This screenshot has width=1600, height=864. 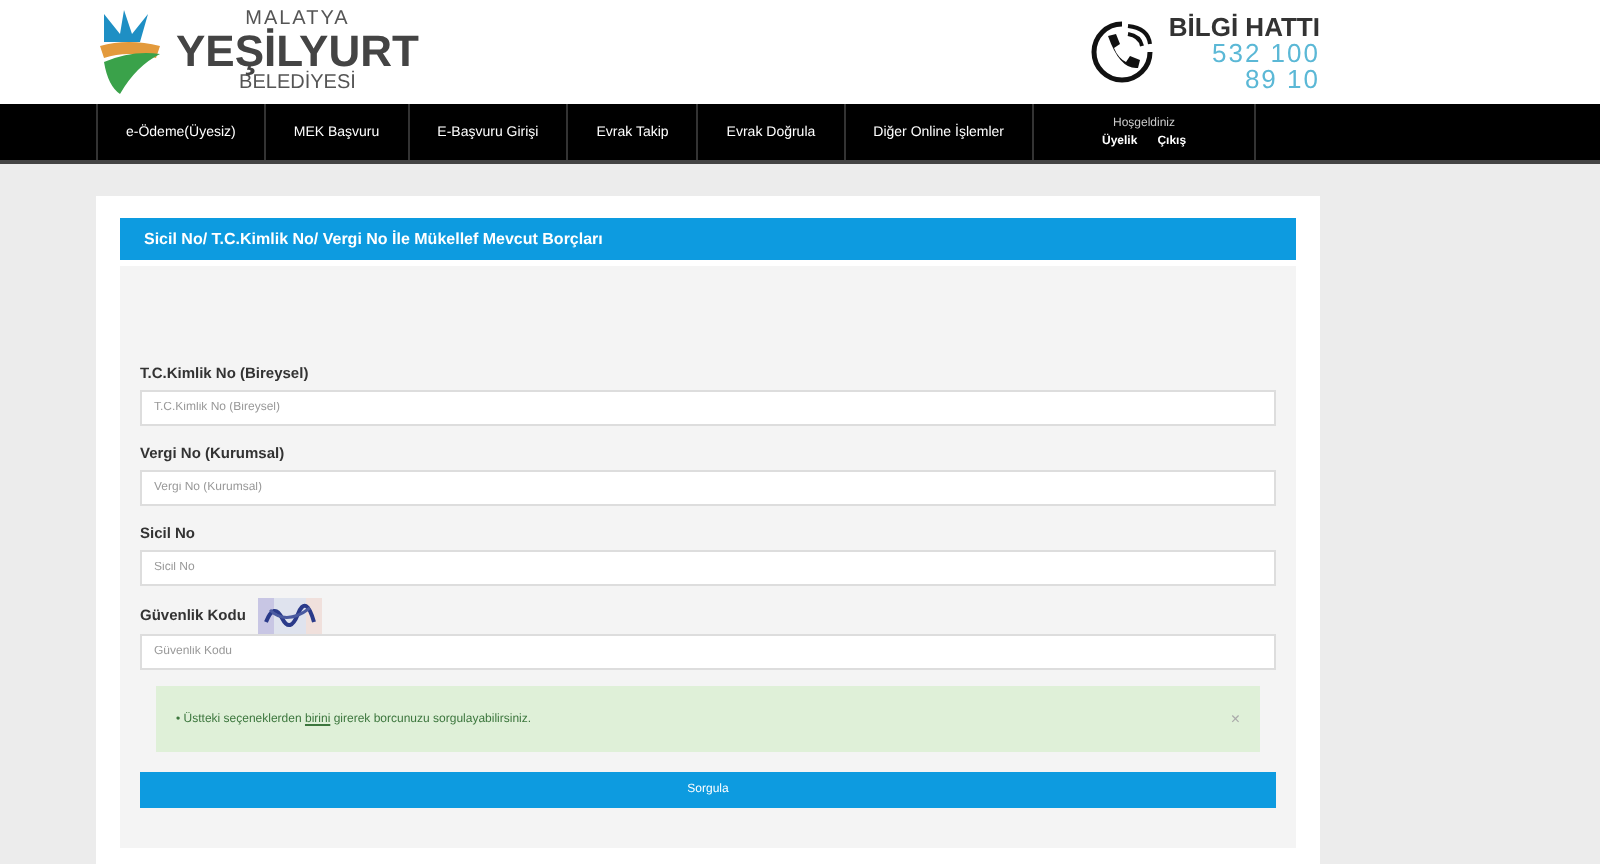 What do you see at coordinates (708, 239) in the screenshot?
I see `form-title: Sicil No/ T.C.Kimlik No/ Vergi No İle Mükellef Mevcut Borçları` at bounding box center [708, 239].